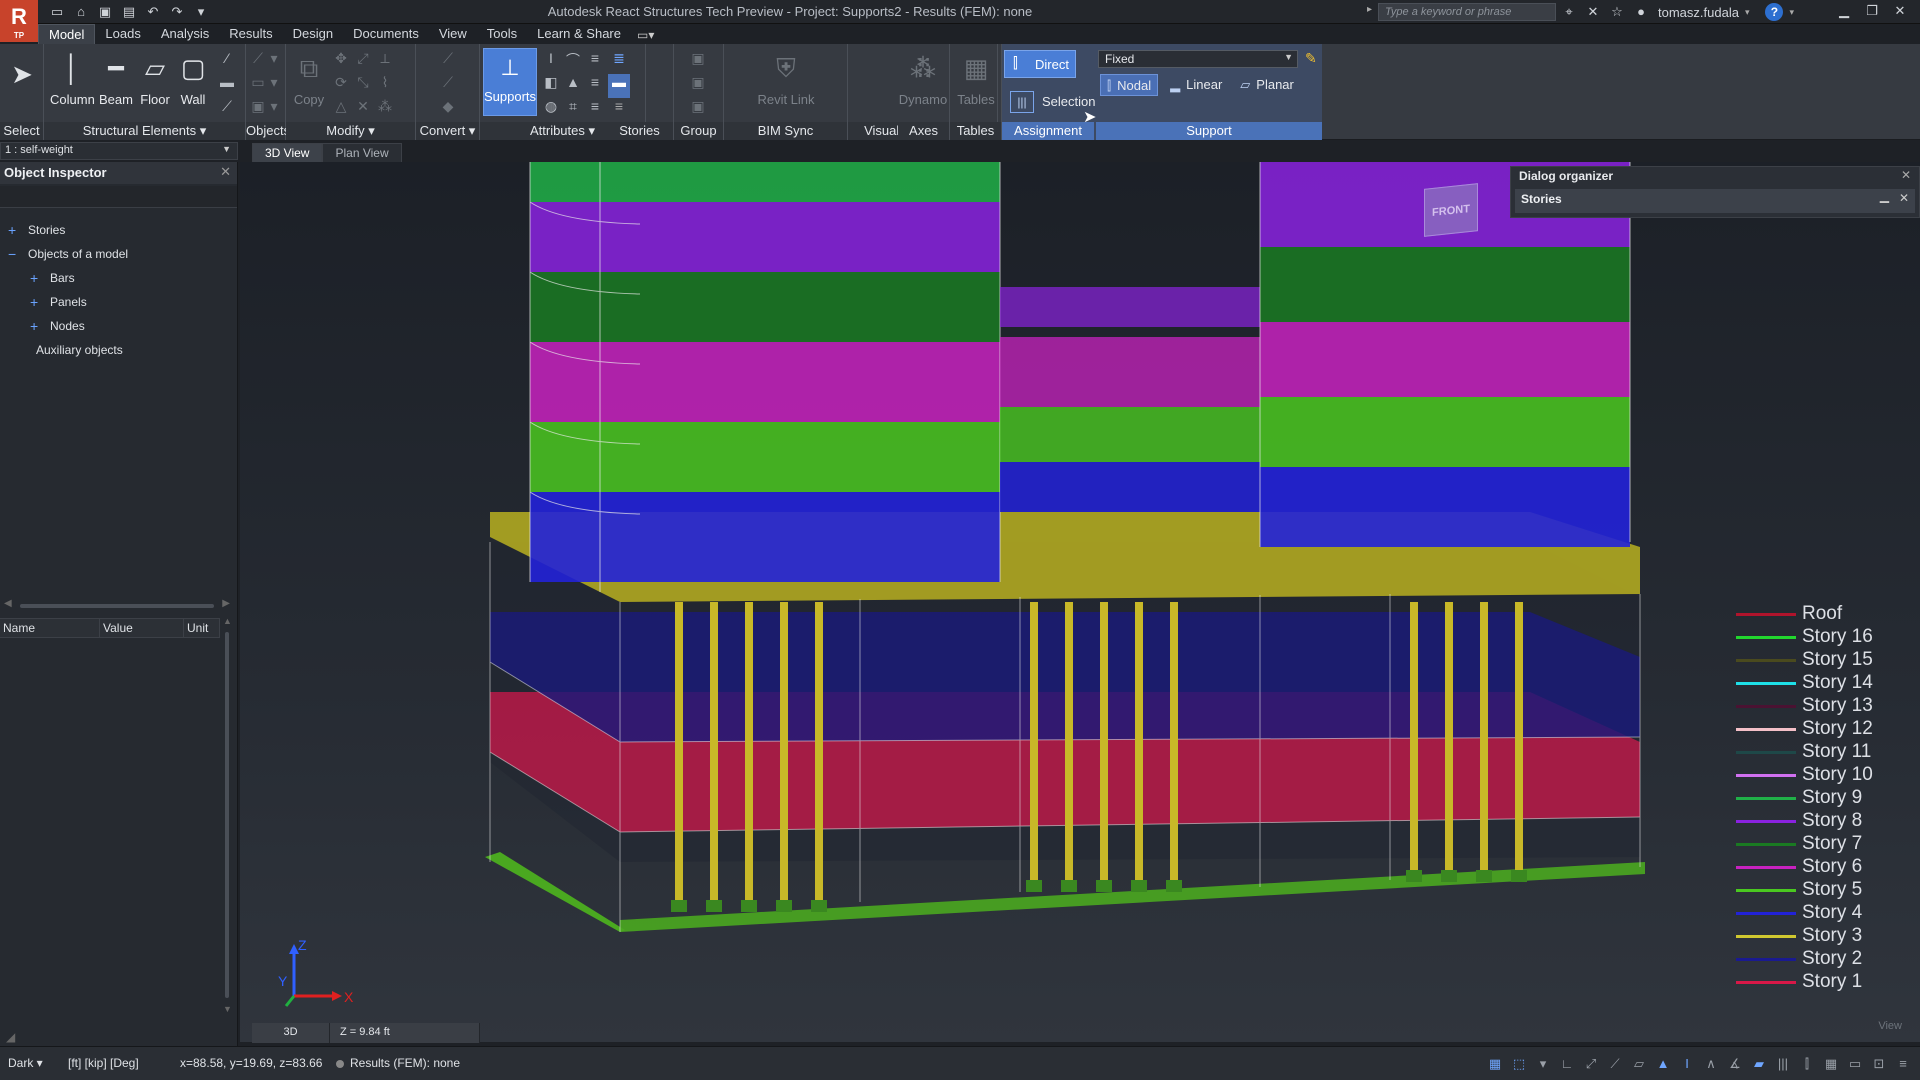  Describe the element at coordinates (118, 350) in the screenshot. I see `tree-item: Auxiliary objects` at that location.